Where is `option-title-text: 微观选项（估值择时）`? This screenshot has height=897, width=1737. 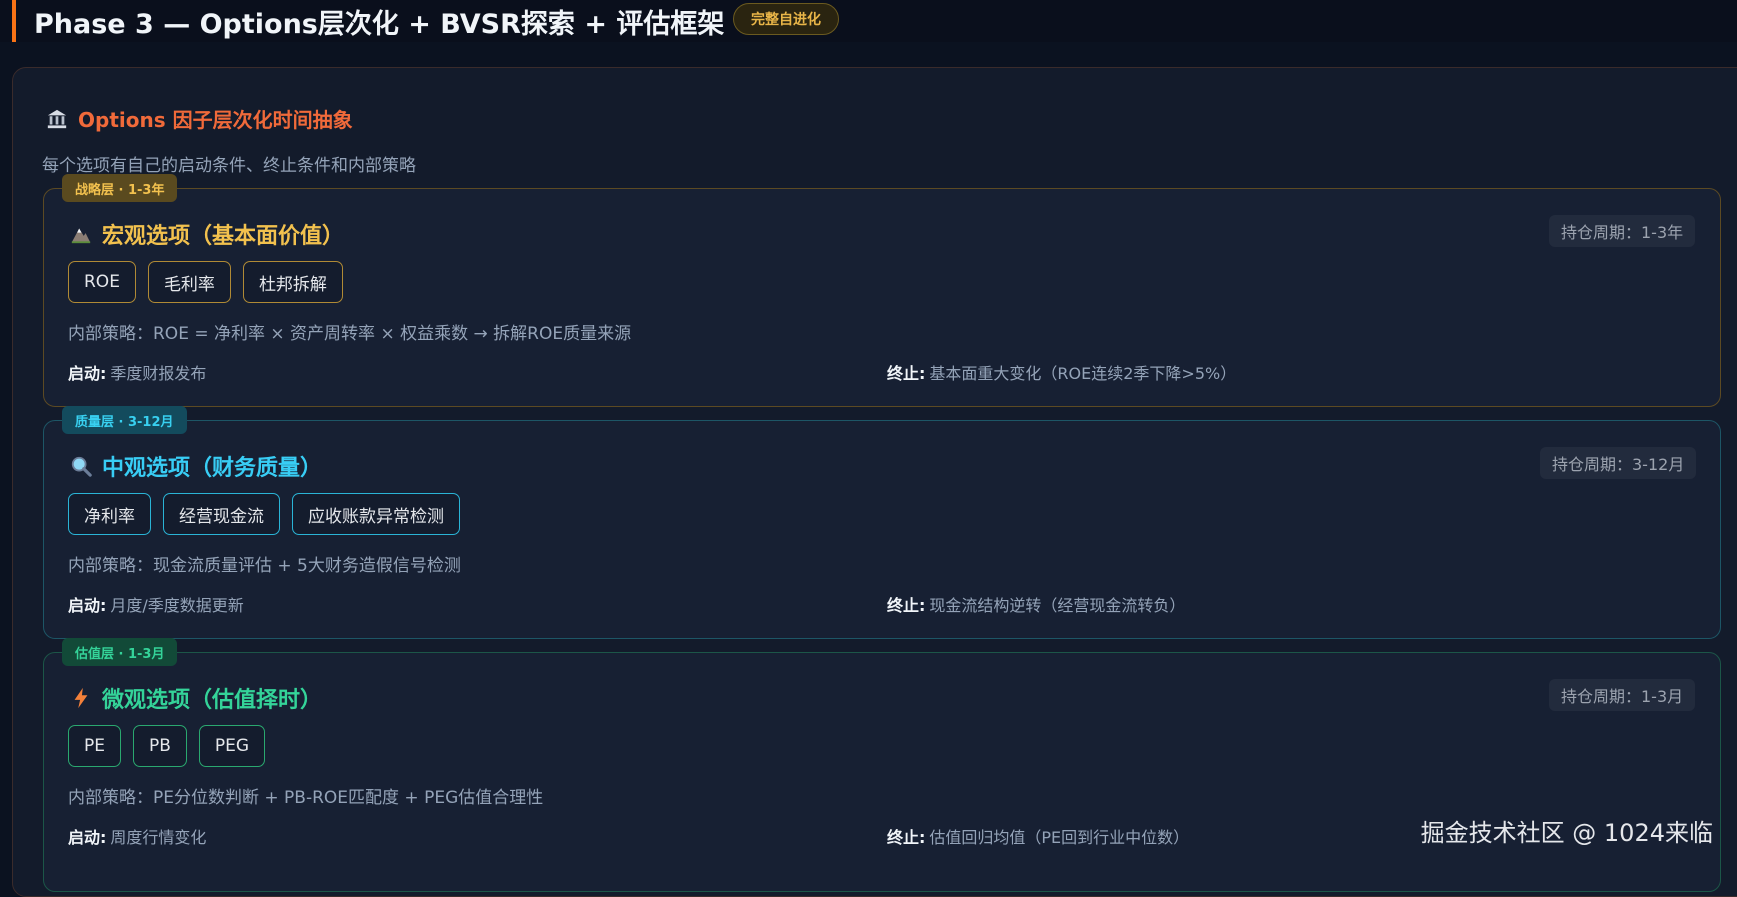
option-title-text: 微观选项（估值择时） is located at coordinates (212, 700).